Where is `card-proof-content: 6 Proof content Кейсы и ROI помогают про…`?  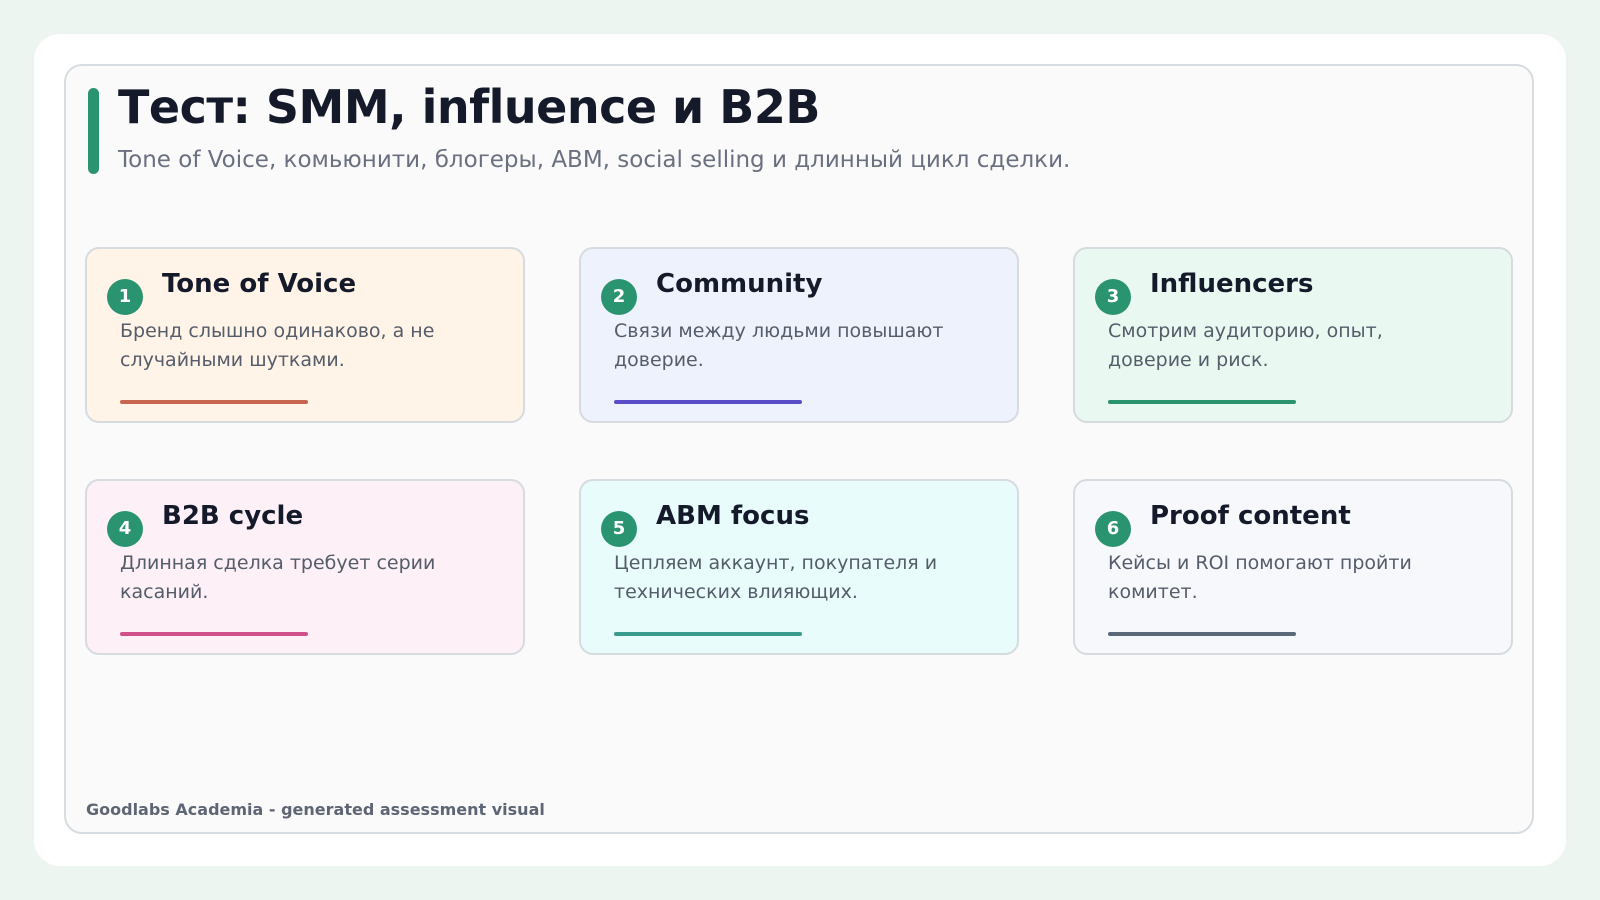
card-proof-content: 6 Proof content Кейсы и ROI помогают про… is located at coordinates (1293, 567).